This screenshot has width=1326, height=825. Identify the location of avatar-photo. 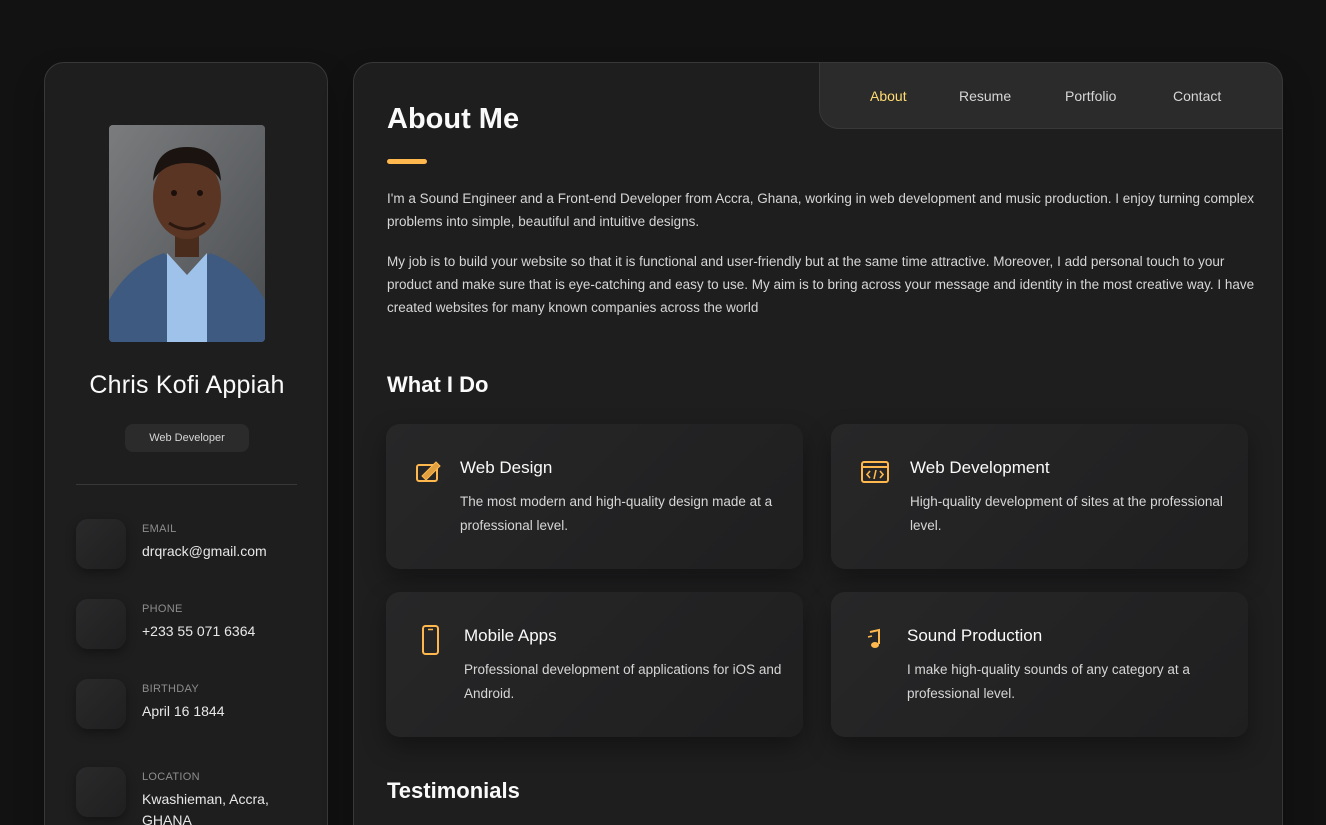
(187, 233).